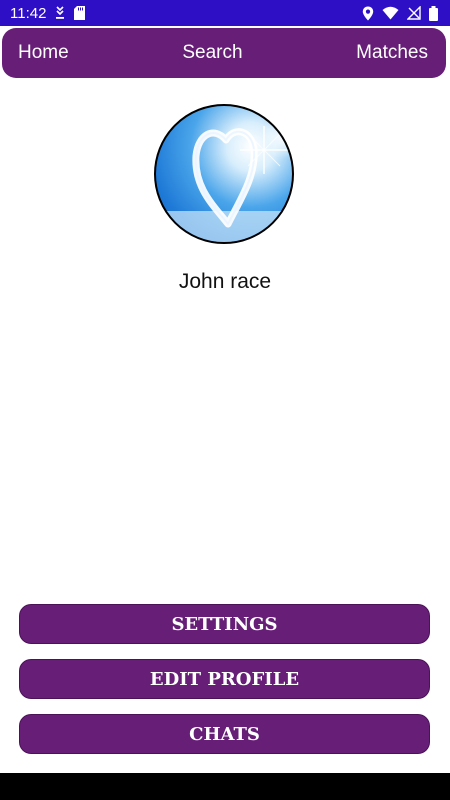  Describe the element at coordinates (392, 53) in the screenshot. I see `nav-matches: Matches` at that location.